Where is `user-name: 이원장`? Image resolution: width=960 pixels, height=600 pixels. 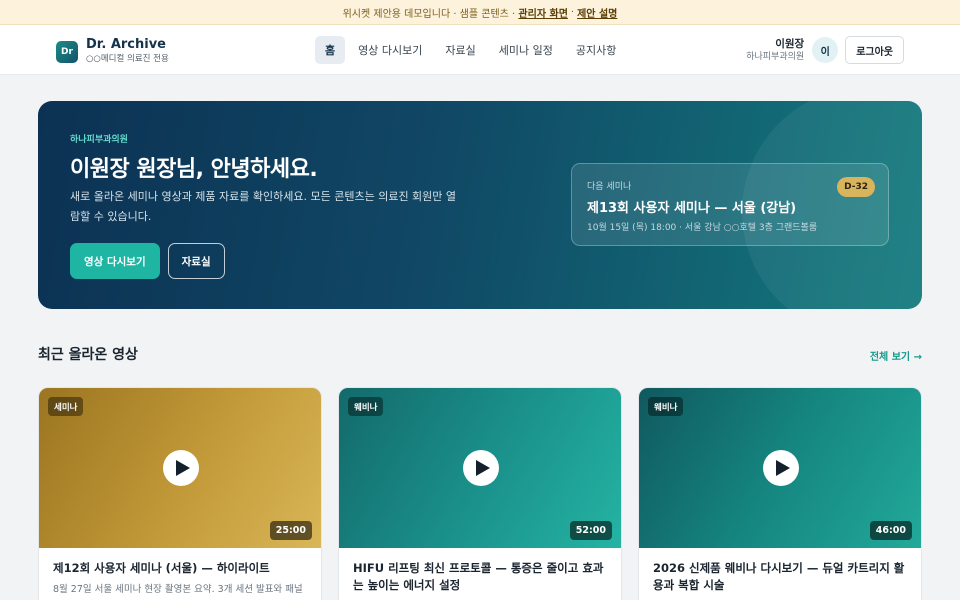
user-name: 이원장 is located at coordinates (790, 43).